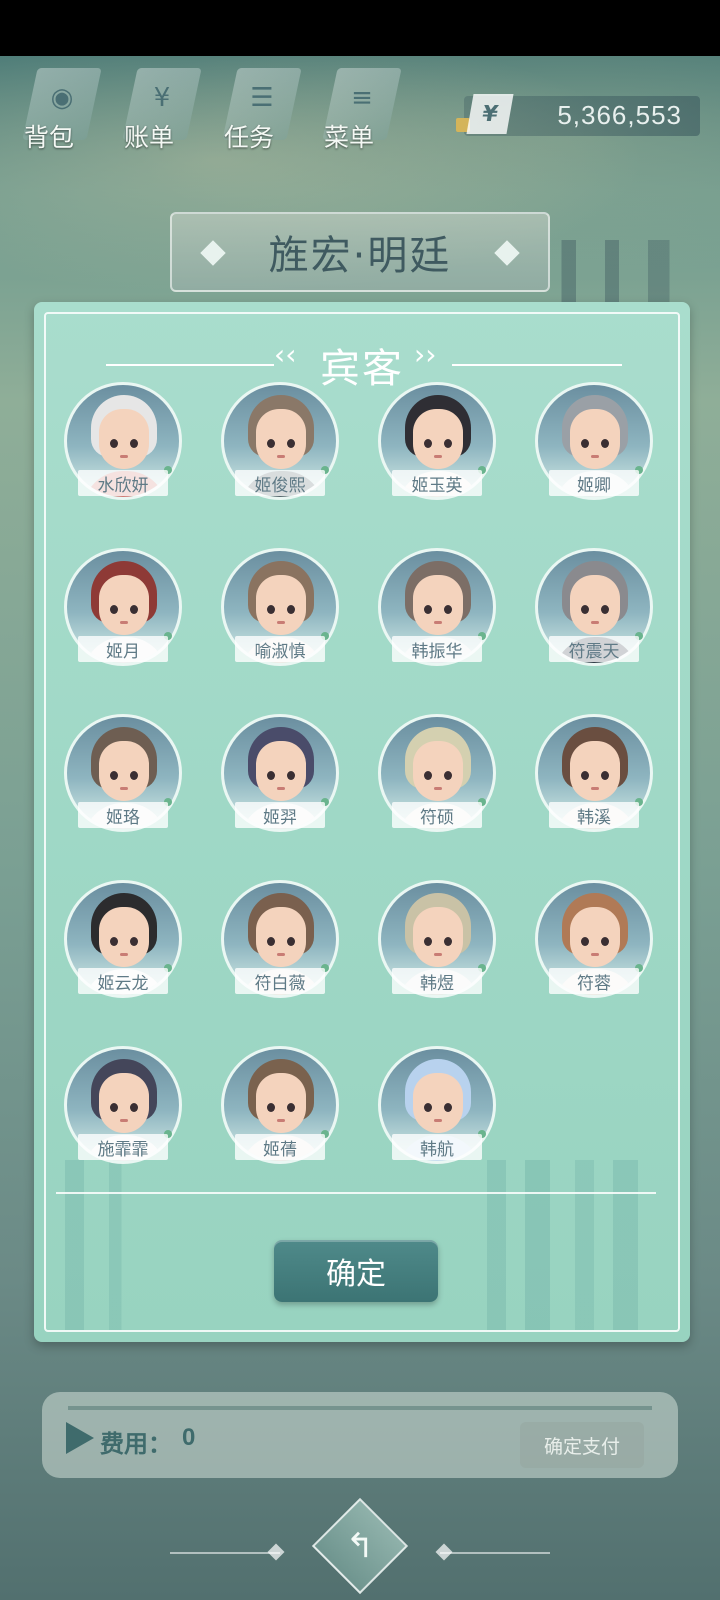 This screenshot has height=1600, width=720. What do you see at coordinates (123, 607) in the screenshot?
I see `guest-avatar: 姬月` at bounding box center [123, 607].